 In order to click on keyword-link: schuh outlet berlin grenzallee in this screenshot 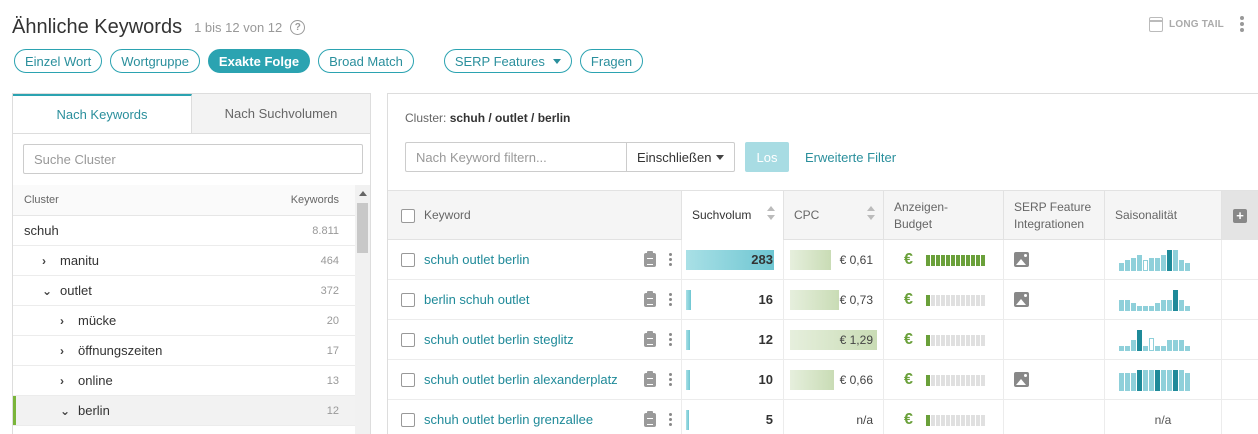, I will do `click(508, 419)`.